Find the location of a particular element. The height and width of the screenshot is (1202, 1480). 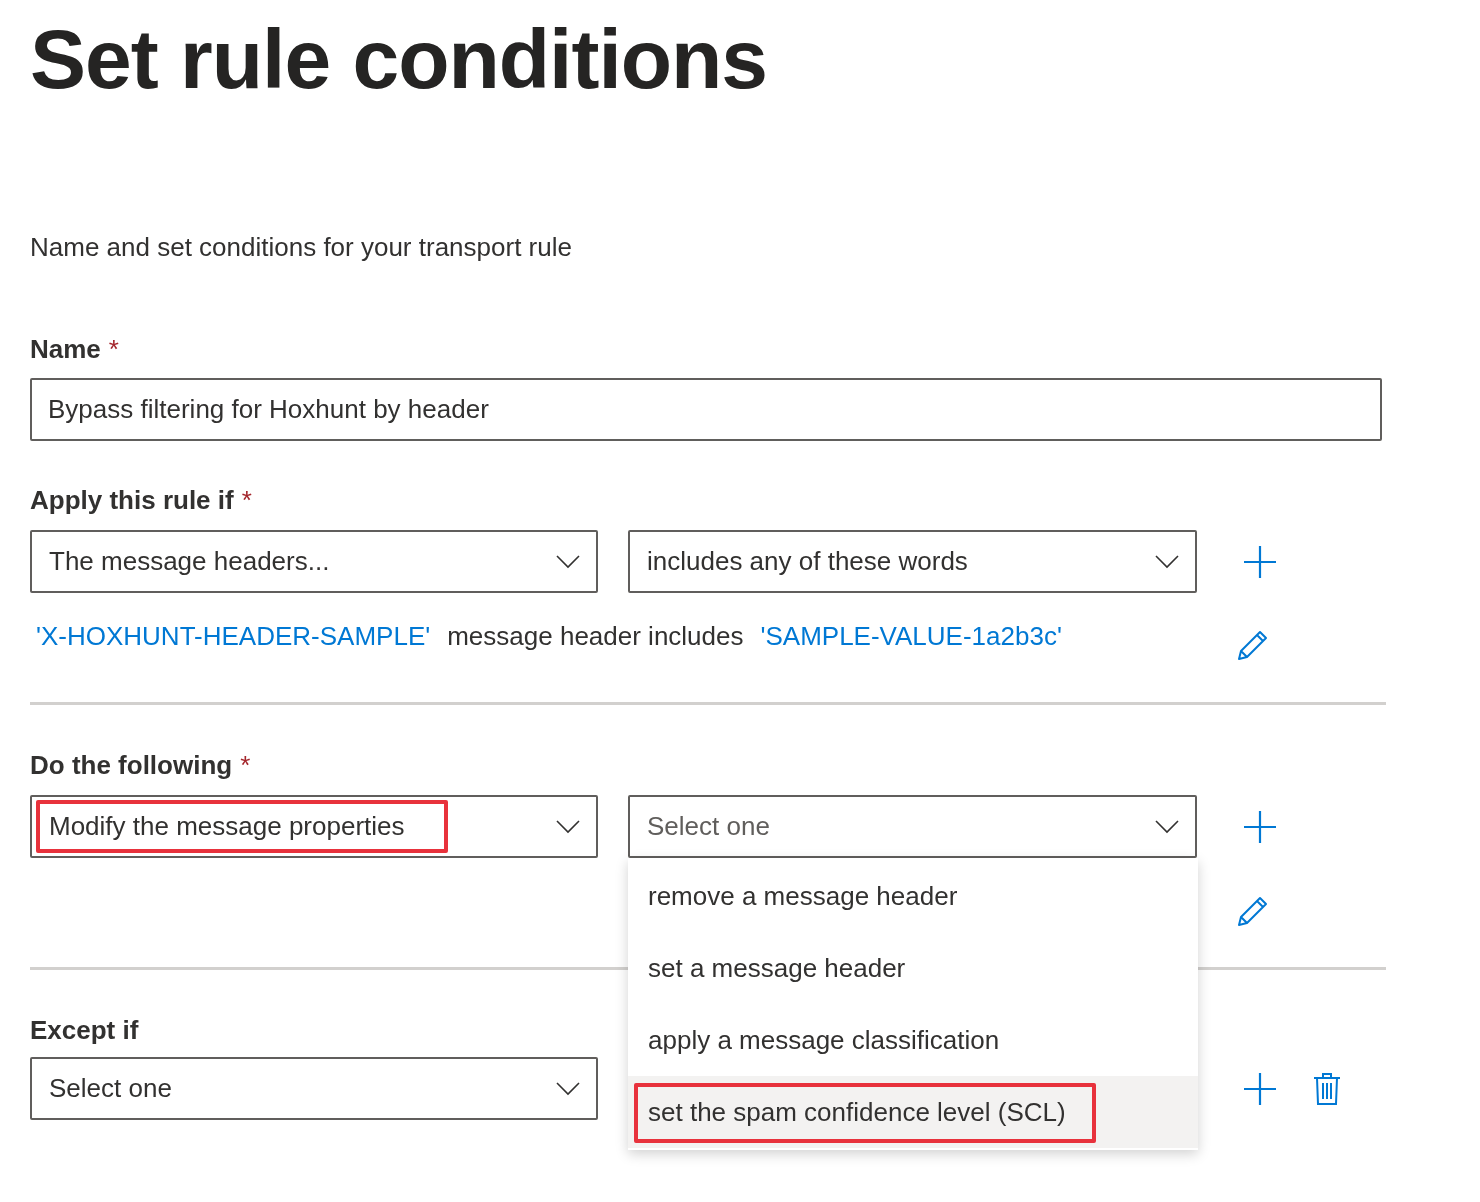

page-title: Set rule conditions is located at coordinates (399, 59).